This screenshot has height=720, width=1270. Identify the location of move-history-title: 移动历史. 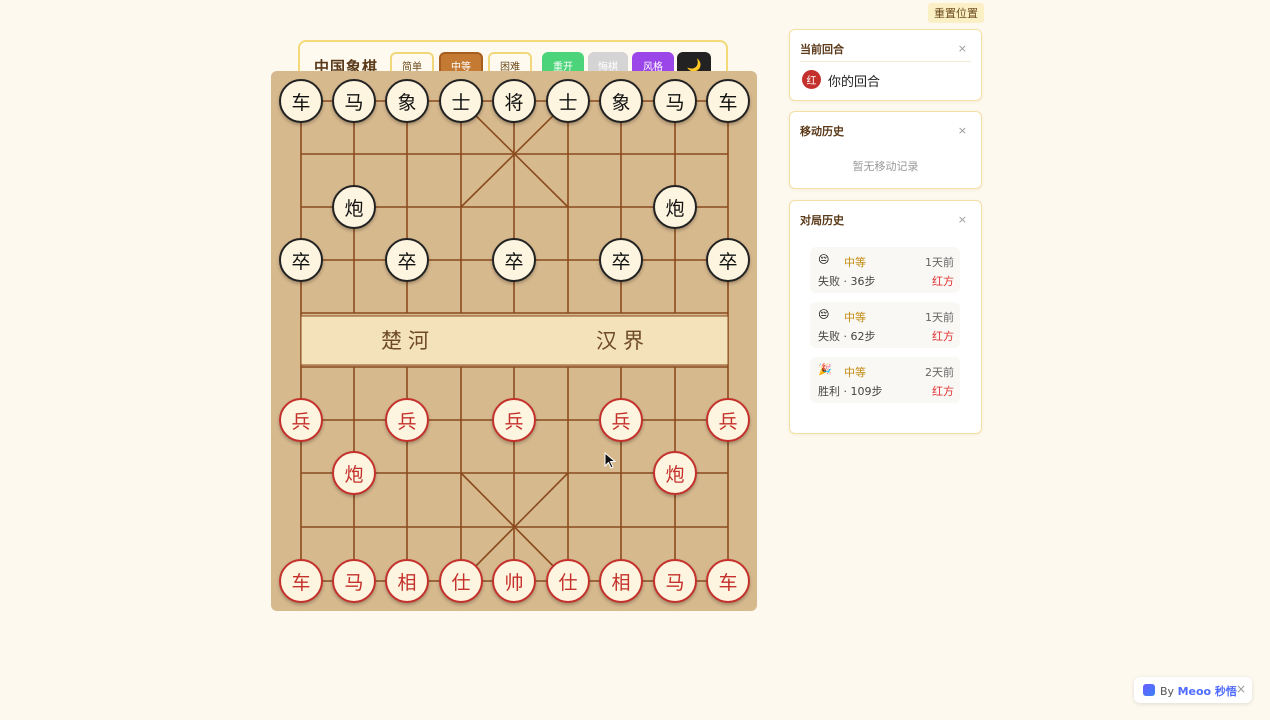
(822, 131).